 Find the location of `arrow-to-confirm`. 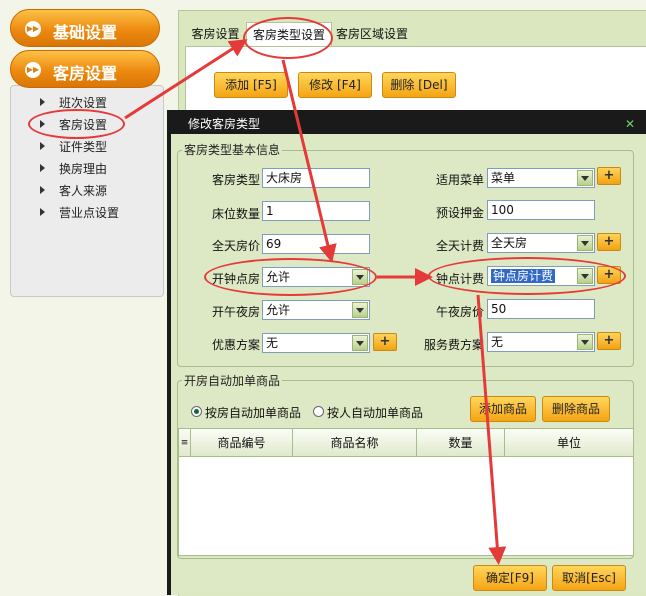

arrow-to-confirm is located at coordinates (491, 429).